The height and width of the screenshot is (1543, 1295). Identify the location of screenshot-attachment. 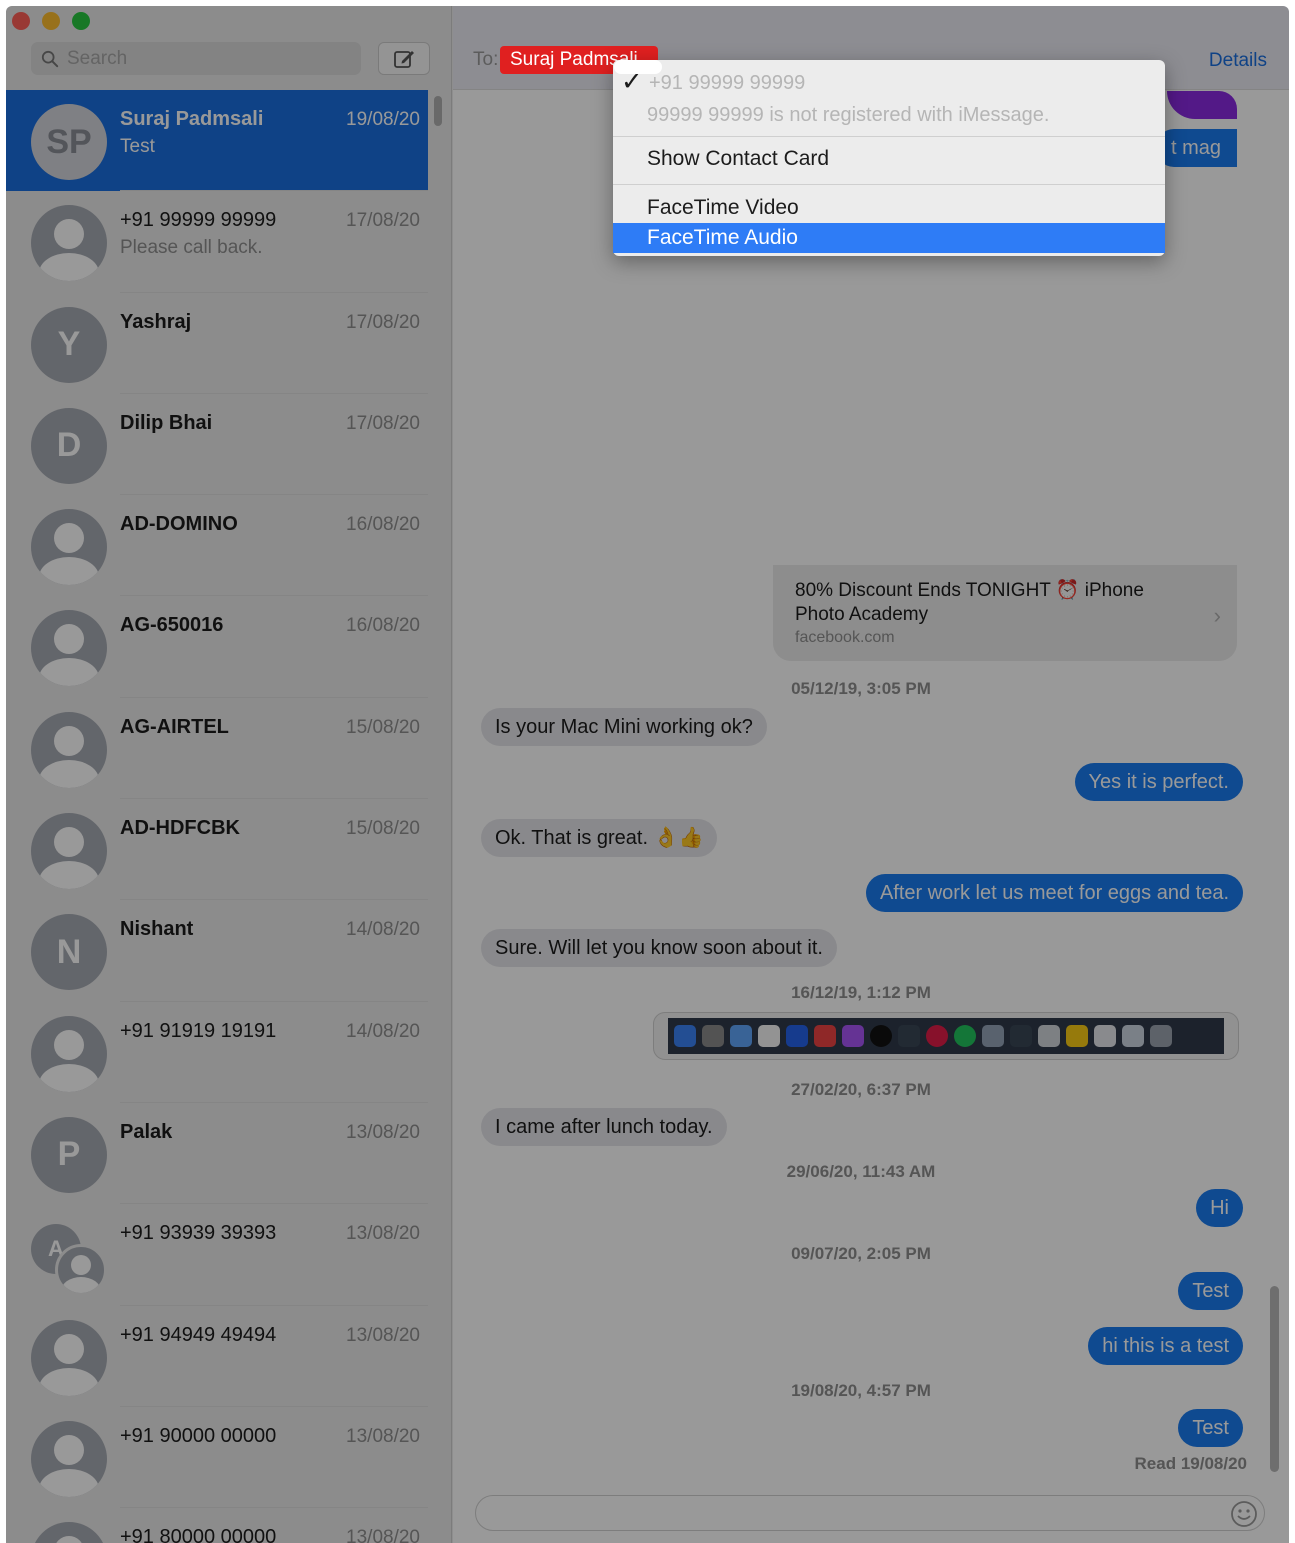
(946, 1036).